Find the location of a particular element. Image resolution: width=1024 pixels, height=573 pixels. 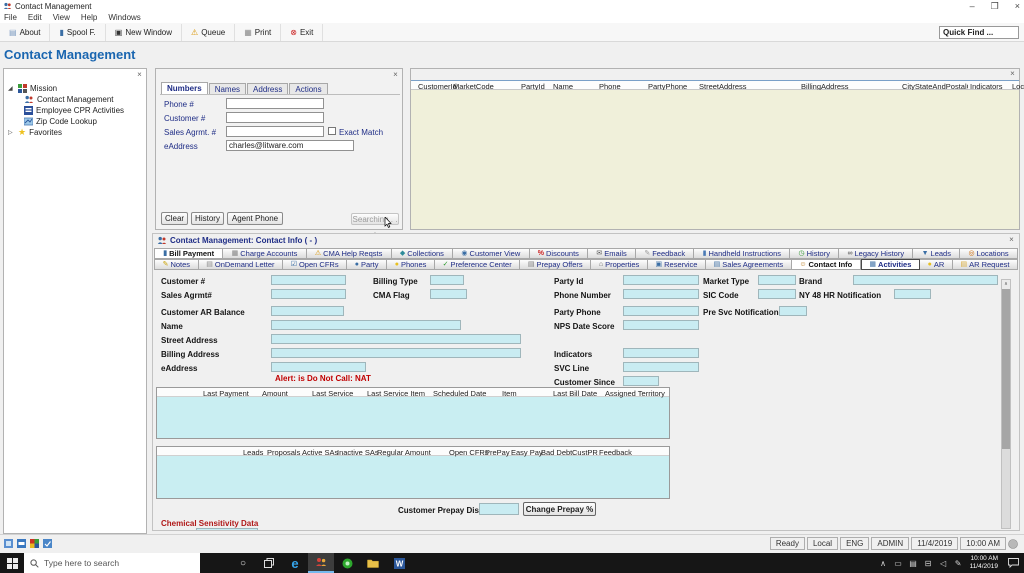

minimize-button: – is located at coordinates (972, 6).